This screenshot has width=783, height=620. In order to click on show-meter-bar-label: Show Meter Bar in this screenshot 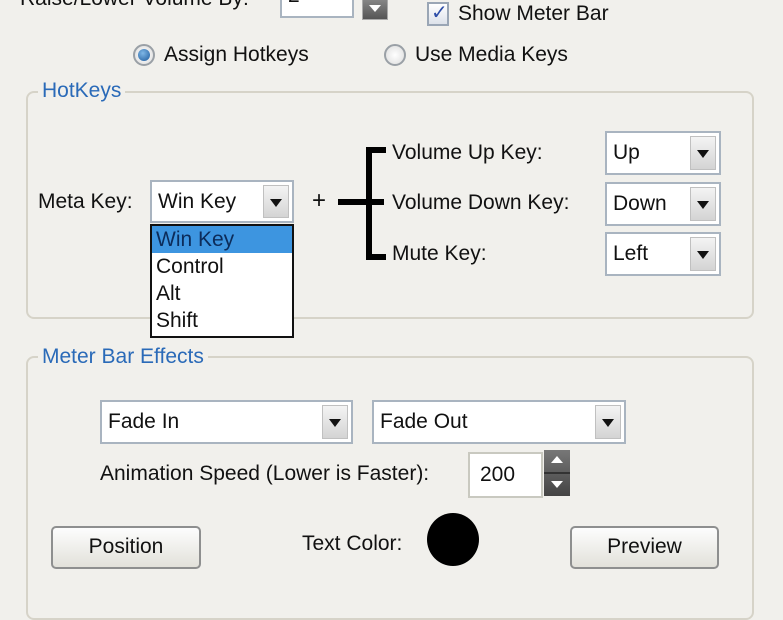, I will do `click(533, 13)`.